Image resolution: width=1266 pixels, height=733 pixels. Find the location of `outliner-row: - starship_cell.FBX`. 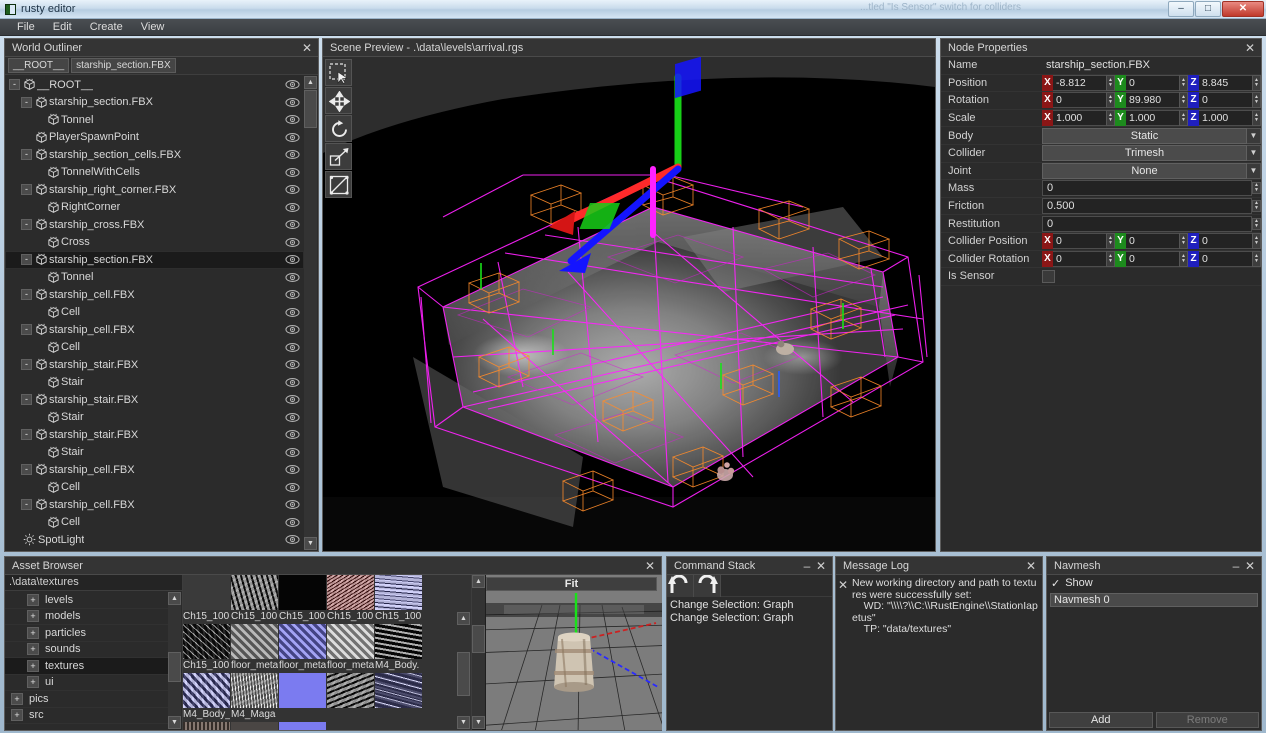

outliner-row: - starship_cell.FBX is located at coordinates (154, 330).